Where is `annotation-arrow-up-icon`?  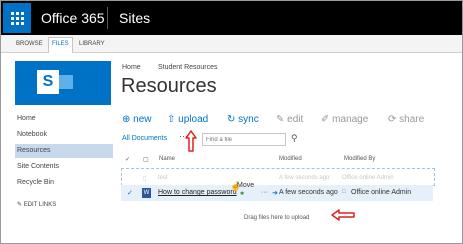
annotation-arrow-up-icon is located at coordinates (191, 141).